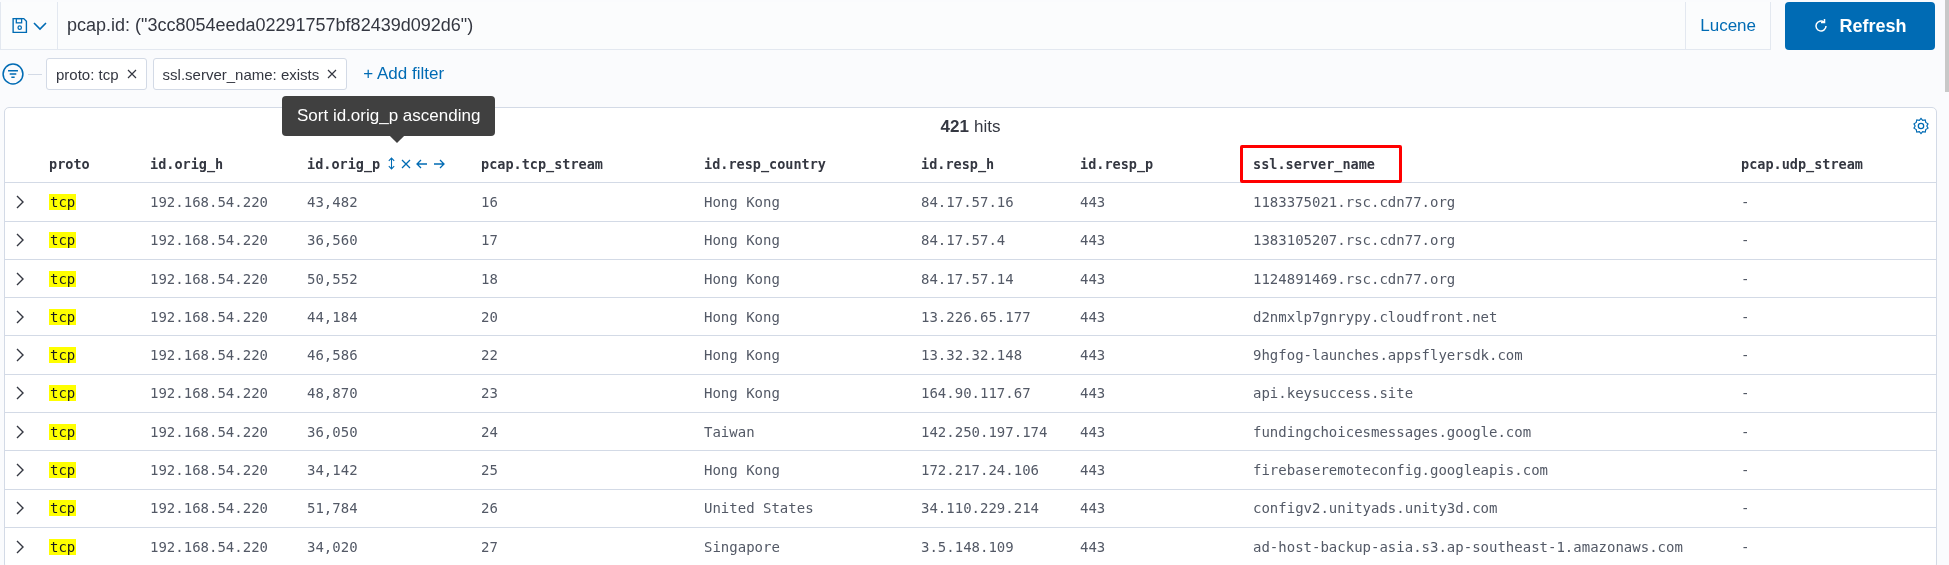 The image size is (1949, 565). I want to click on table-cell: 142.250.197.174, so click(984, 431).